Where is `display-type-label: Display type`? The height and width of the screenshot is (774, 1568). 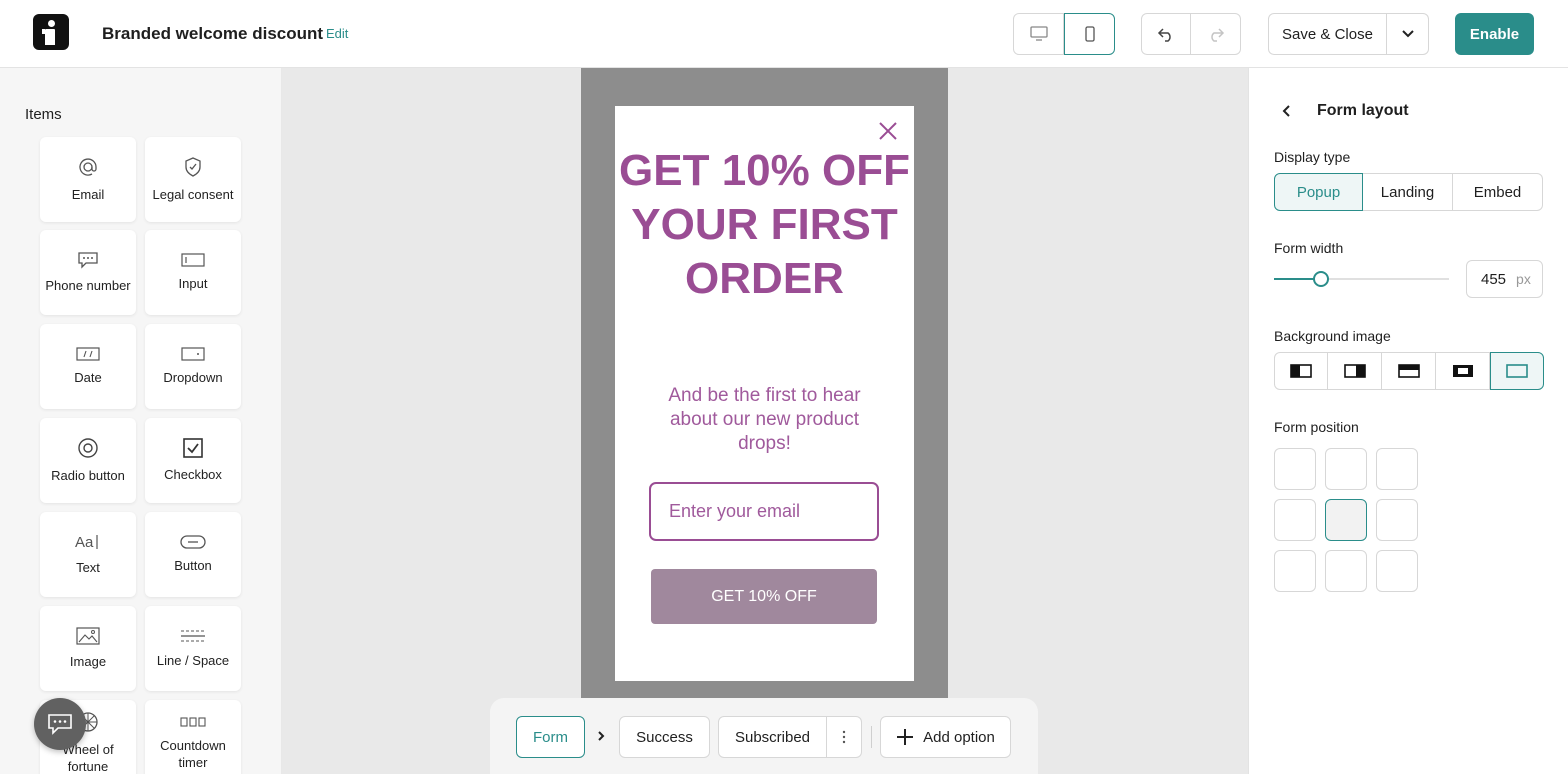 display-type-label: Display type is located at coordinates (1312, 157).